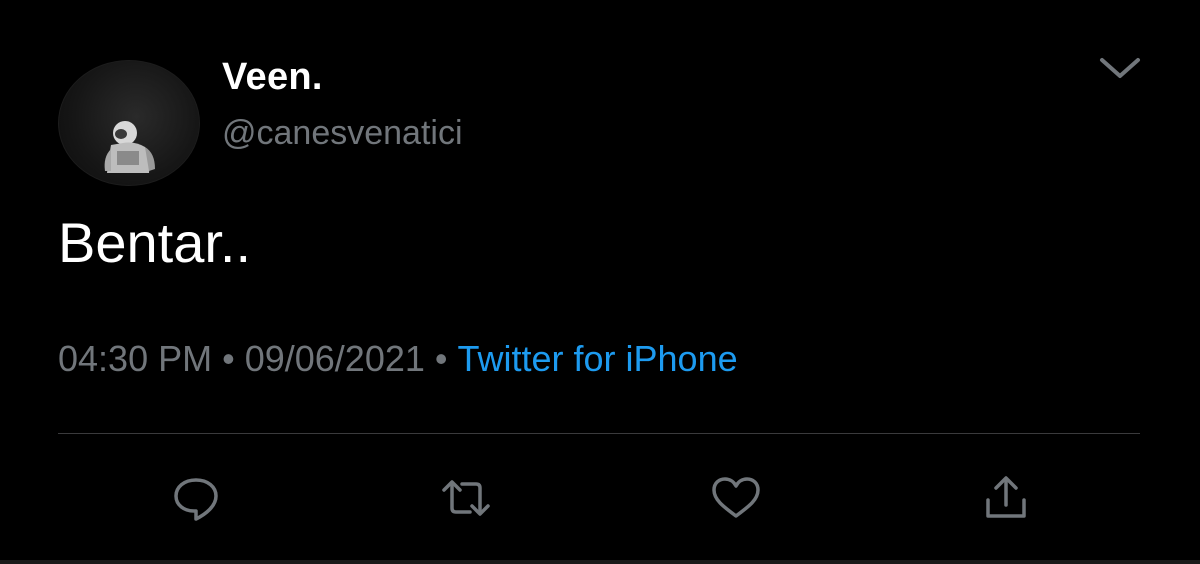 This screenshot has height=564, width=1200. I want to click on divider, so click(599, 433).